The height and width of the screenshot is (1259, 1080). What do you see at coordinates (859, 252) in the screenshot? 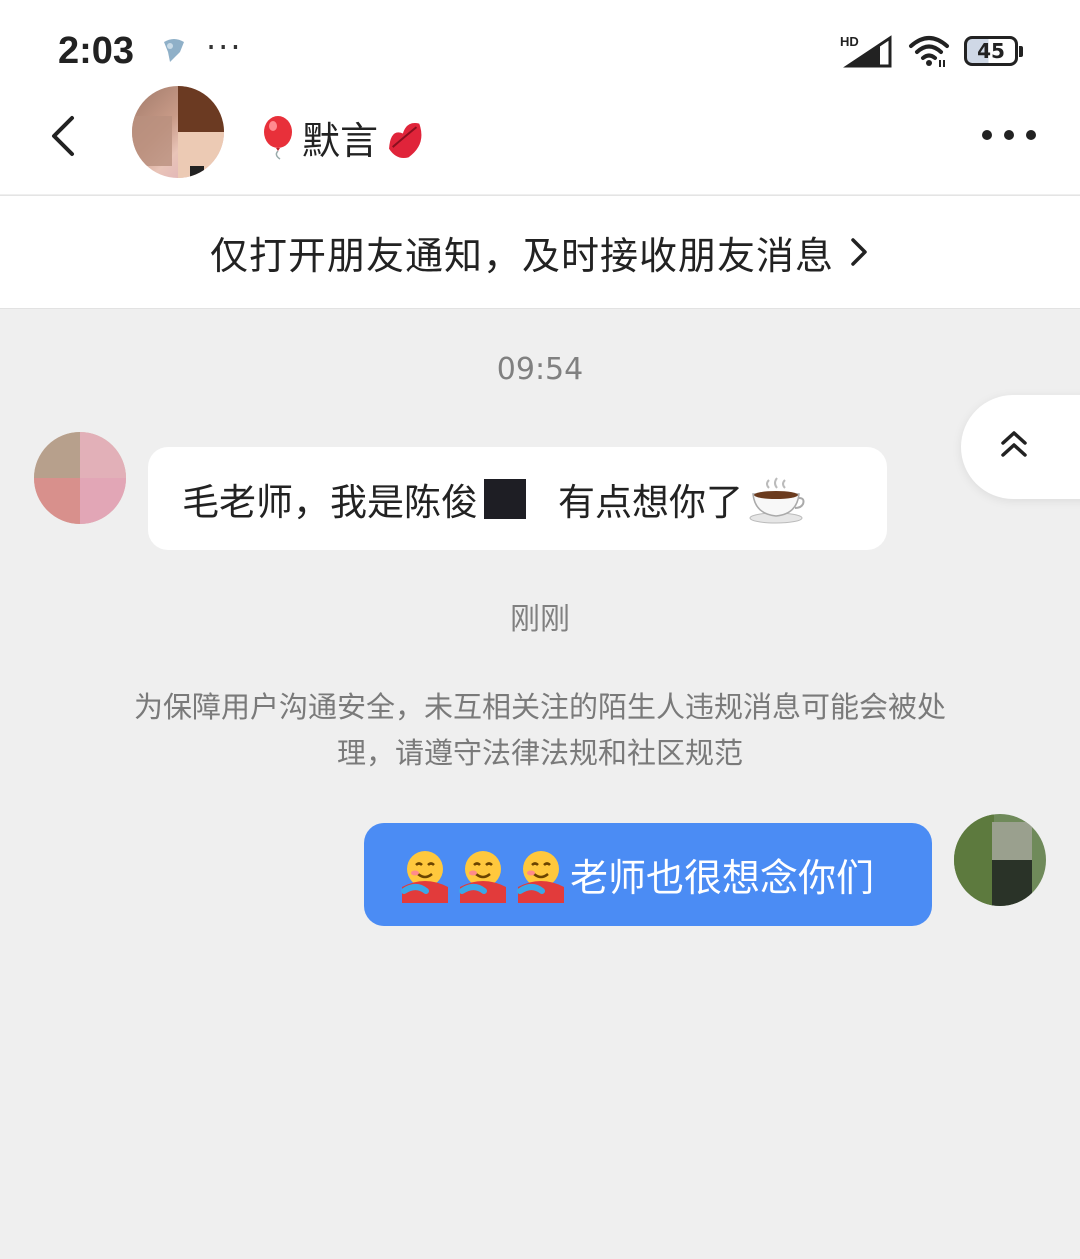
I see `chevron-right-icon` at bounding box center [859, 252].